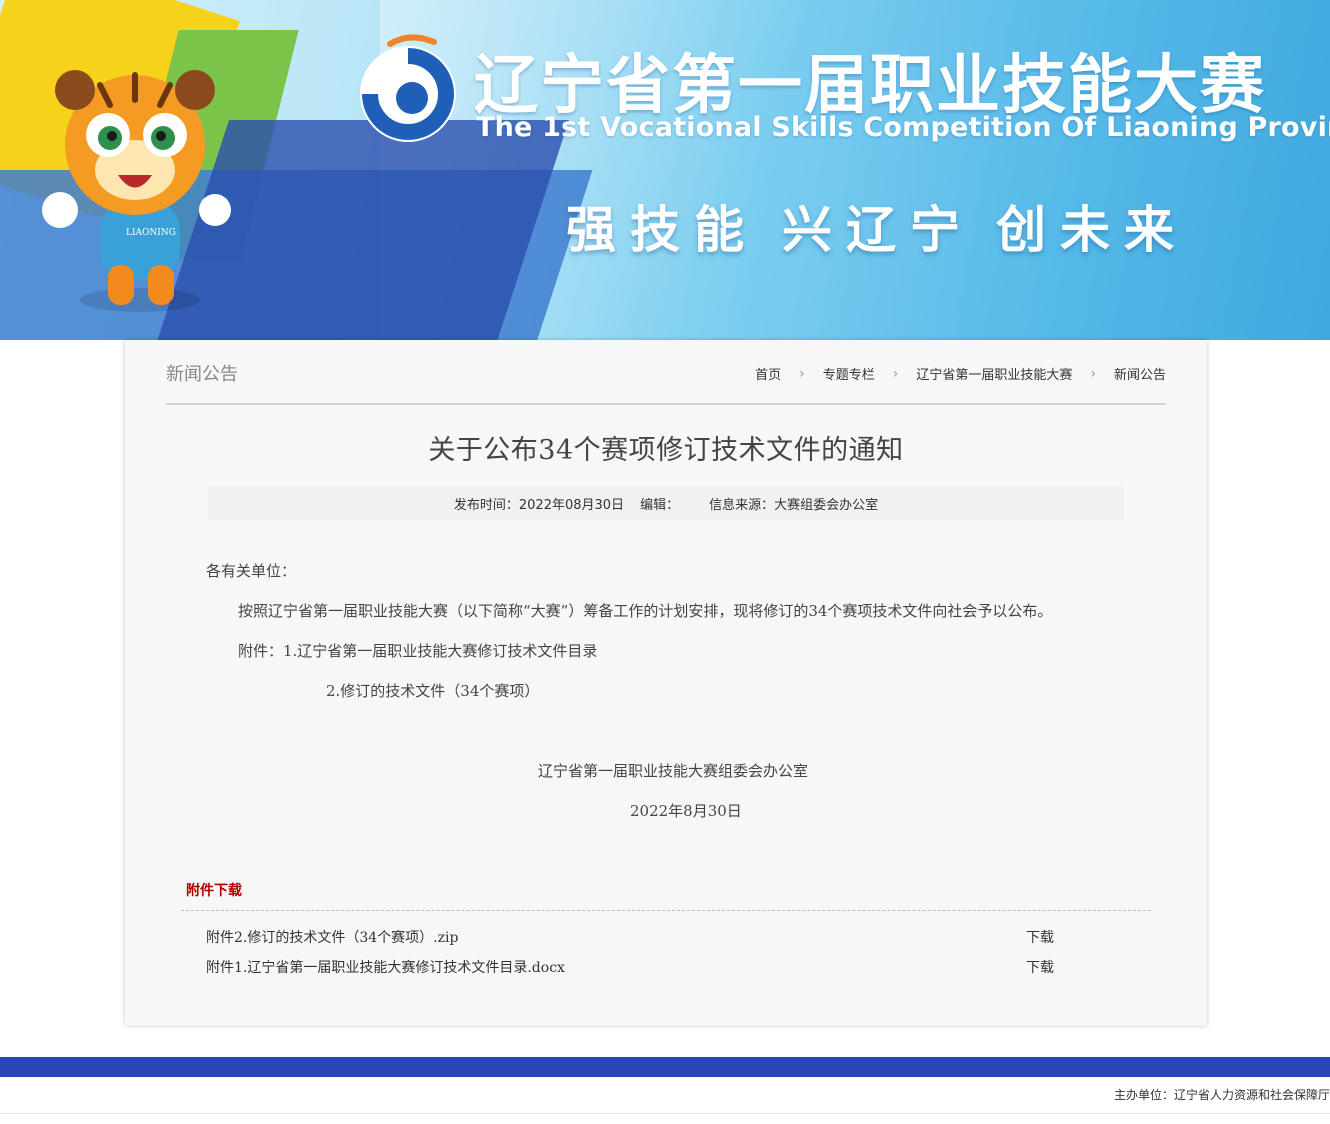  What do you see at coordinates (660, 505) in the screenshot?
I see `editor-label: 编辑：` at bounding box center [660, 505].